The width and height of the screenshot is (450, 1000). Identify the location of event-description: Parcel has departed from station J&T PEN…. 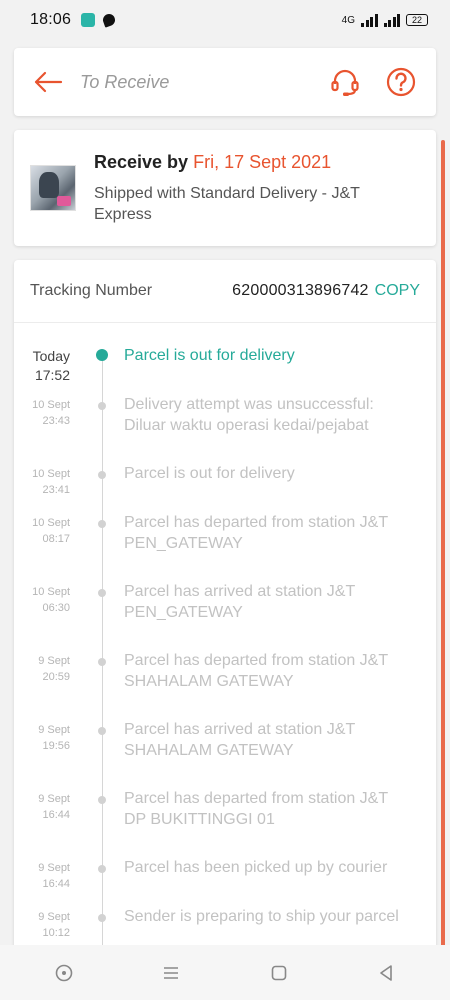
(256, 533).